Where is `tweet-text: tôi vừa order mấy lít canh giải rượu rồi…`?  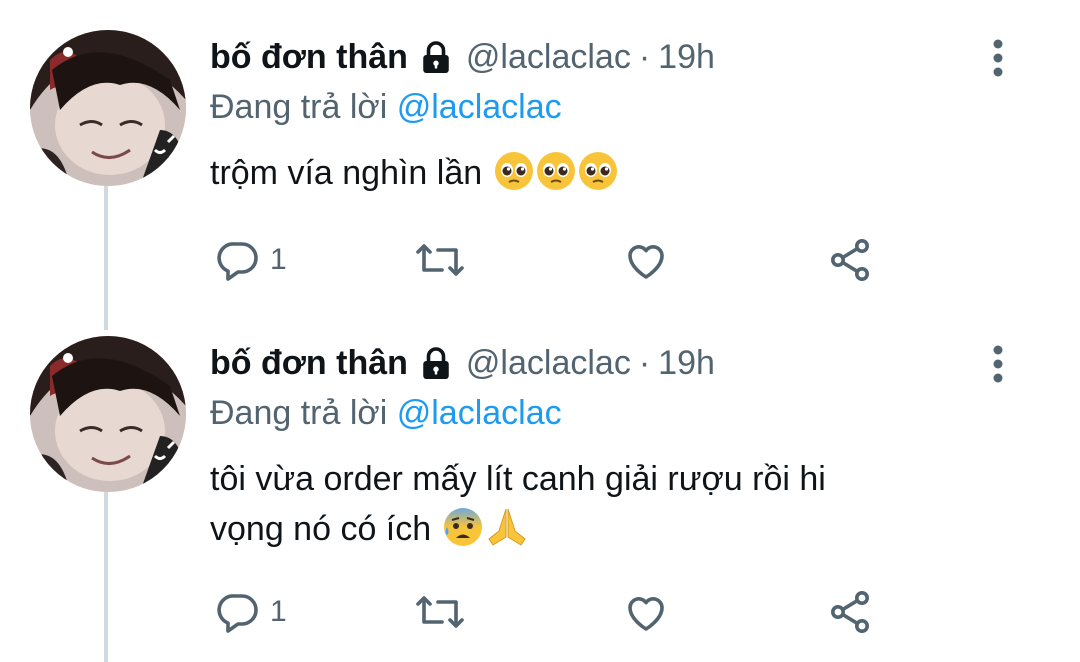
tweet-text: tôi vừa order mấy lít canh giải rượu rồi… is located at coordinates (620, 507).